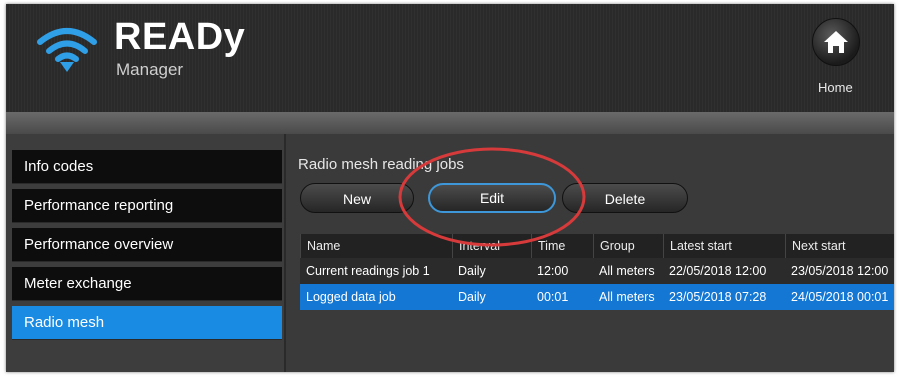 This screenshot has height=378, width=901. I want to click on home-icon, so click(836, 42).